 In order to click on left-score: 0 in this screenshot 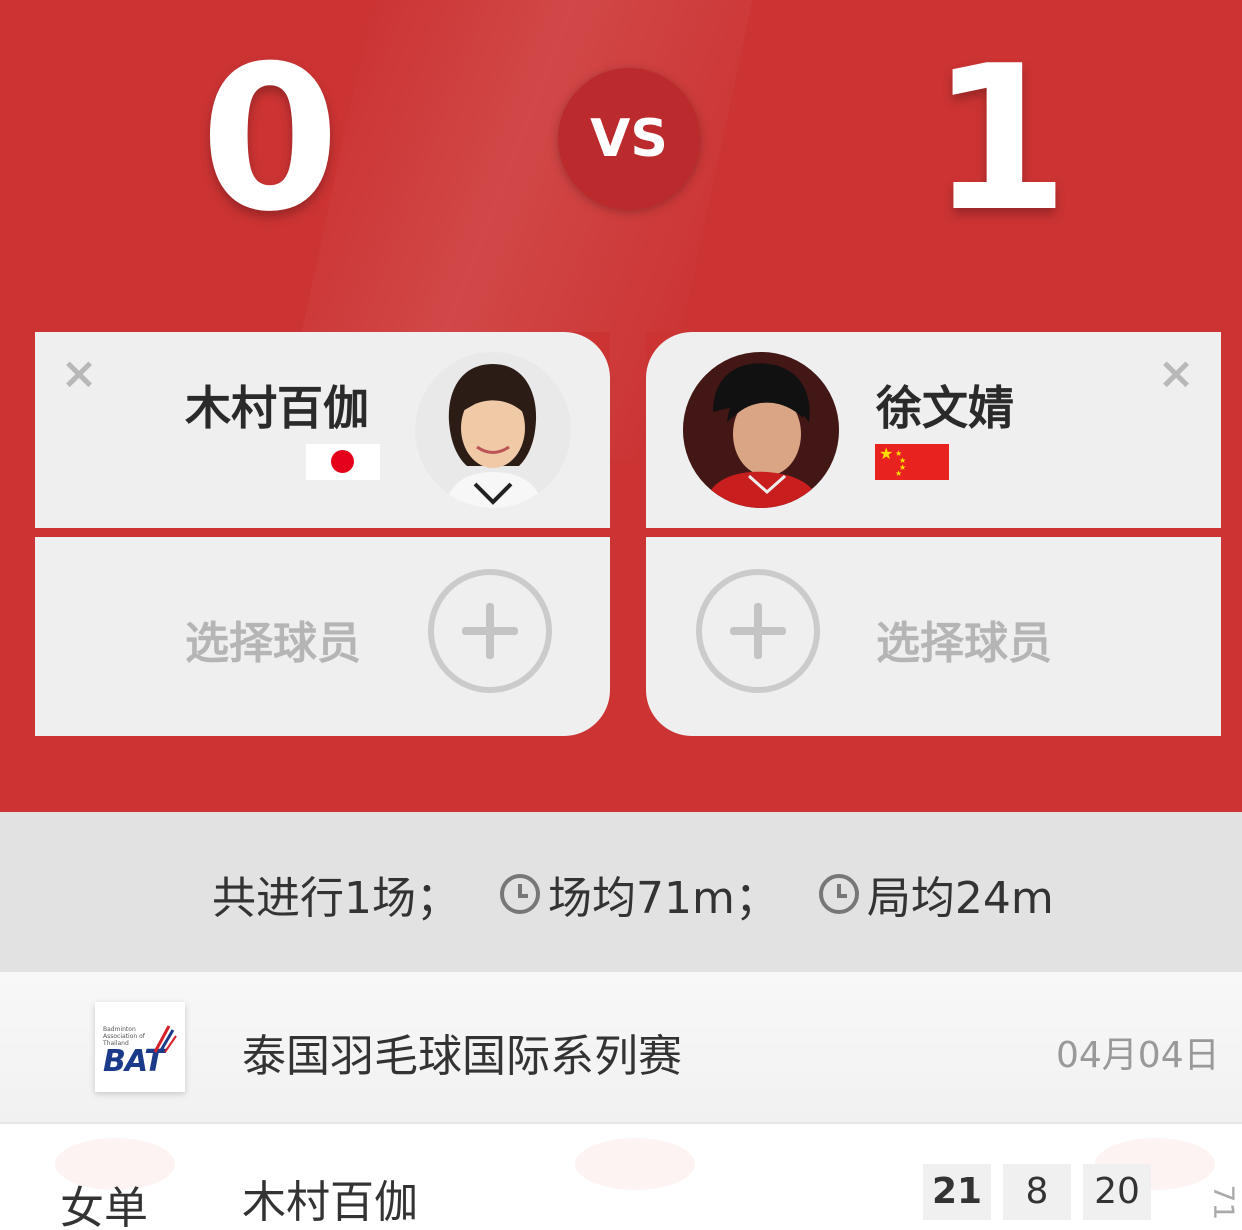, I will do `click(270, 139)`.